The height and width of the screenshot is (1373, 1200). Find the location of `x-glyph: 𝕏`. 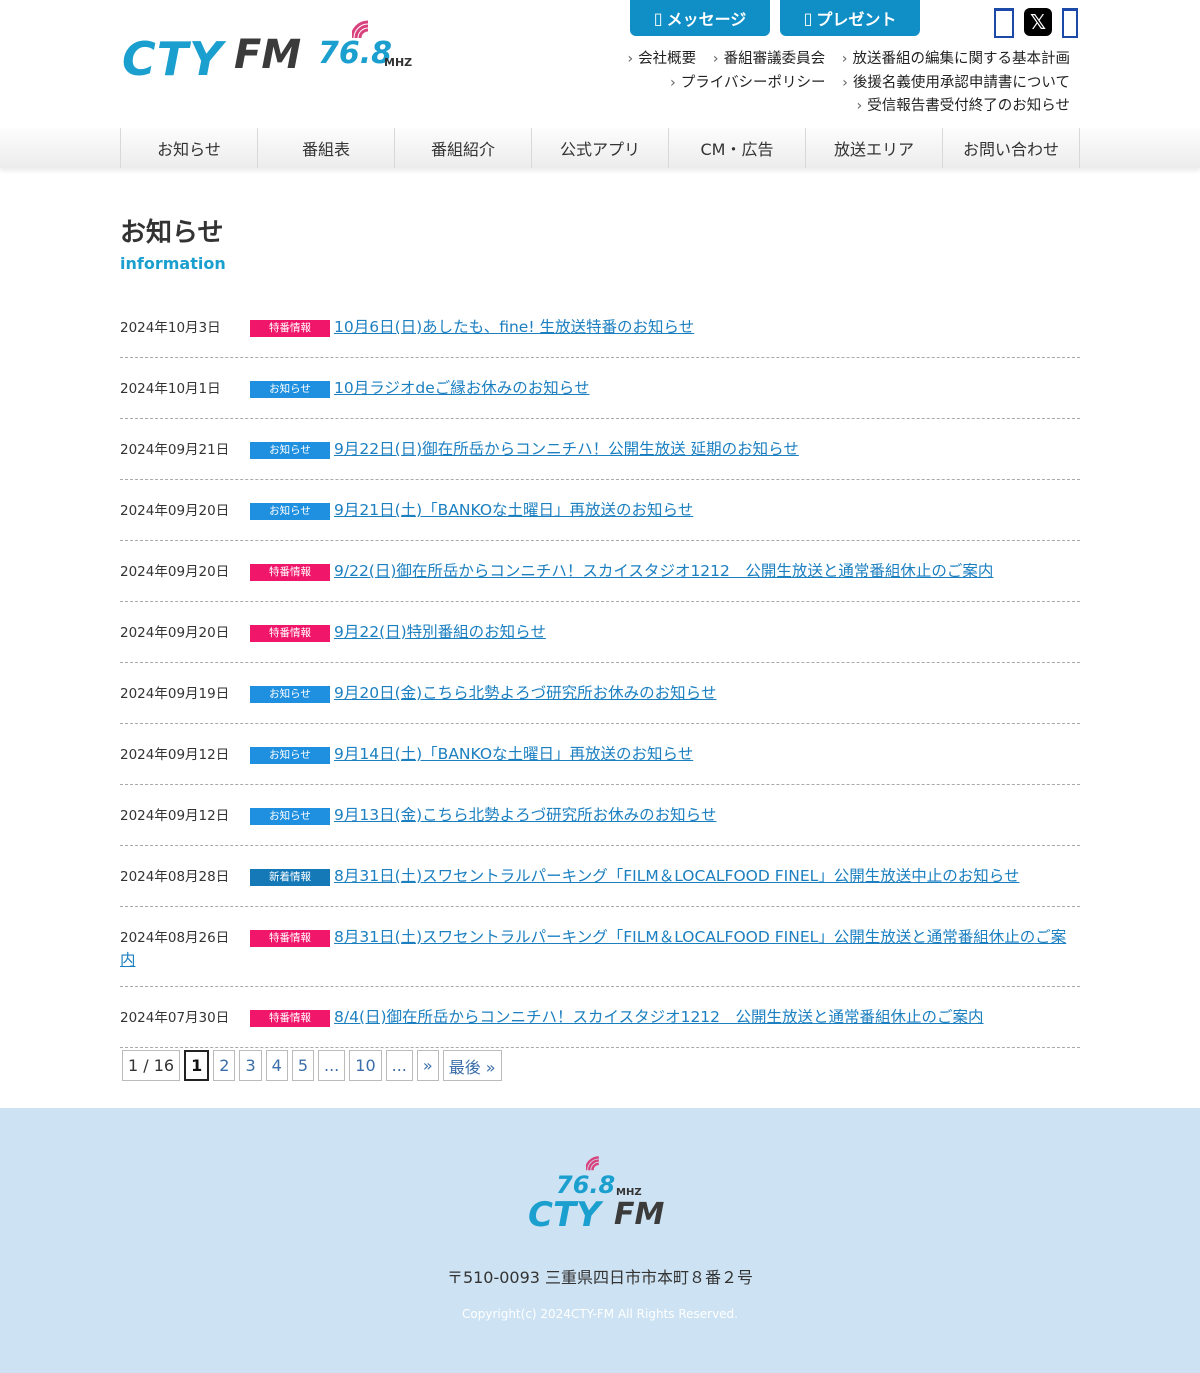

x-glyph: 𝕏 is located at coordinates (1038, 22).